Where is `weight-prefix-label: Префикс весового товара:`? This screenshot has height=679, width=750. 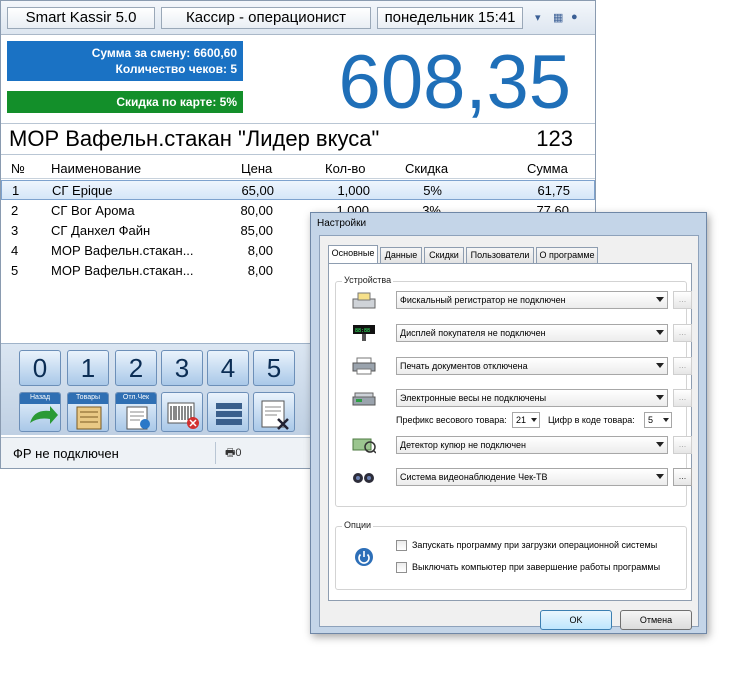
weight-prefix-label: Префикс весового товара: is located at coordinates (451, 420).